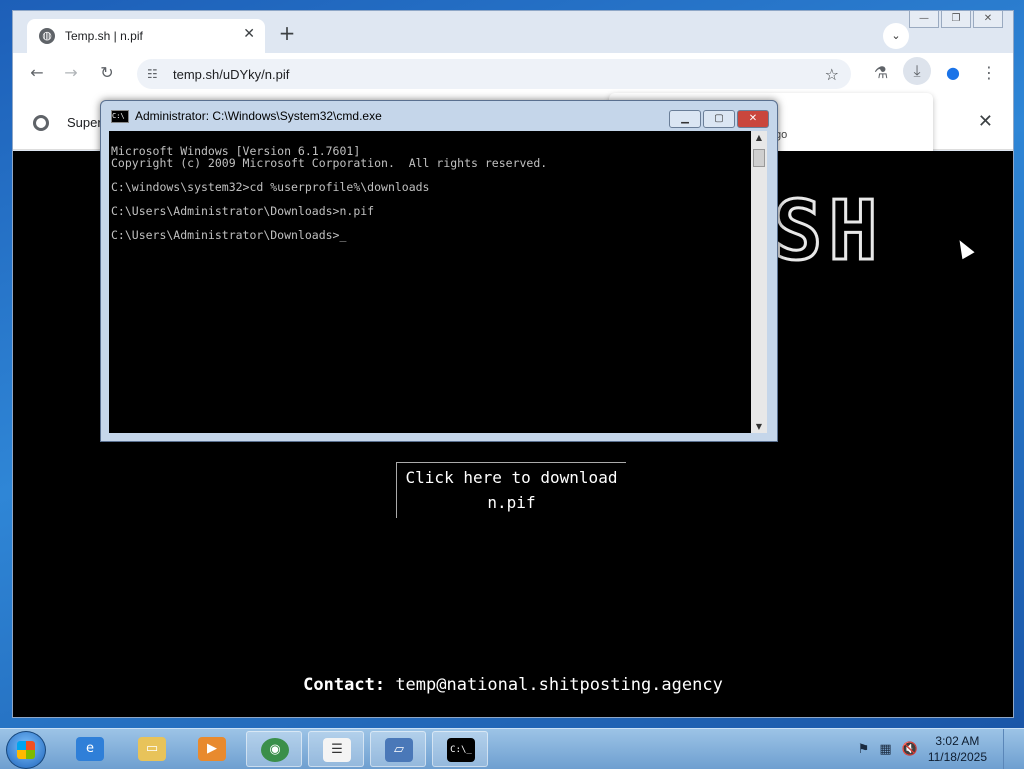 Image resolution: width=1024 pixels, height=769 pixels. What do you see at coordinates (828, 231) in the screenshot?
I see `site-logo: SH` at bounding box center [828, 231].